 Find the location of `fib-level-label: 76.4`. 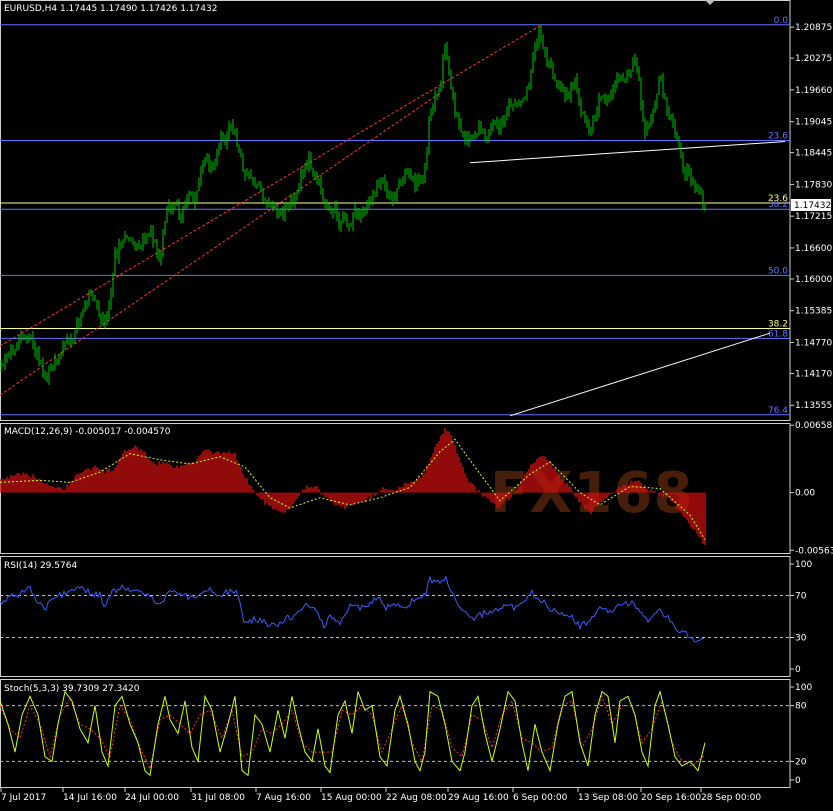

fib-level-label: 76.4 is located at coordinates (778, 411).